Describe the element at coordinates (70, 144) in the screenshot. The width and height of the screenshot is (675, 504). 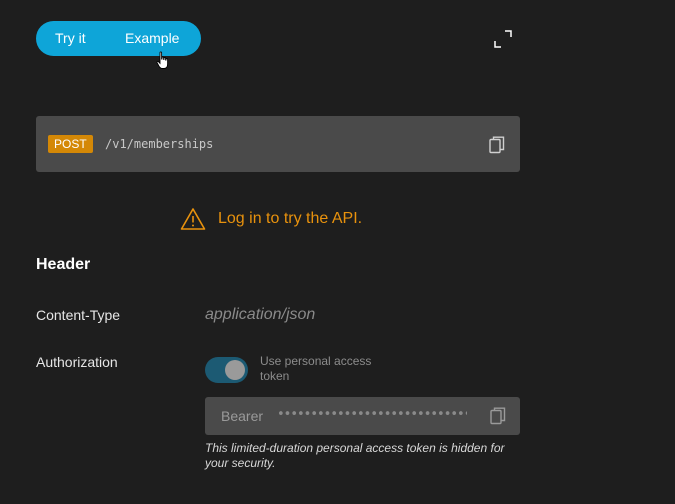
I see `method-badge: POST` at that location.